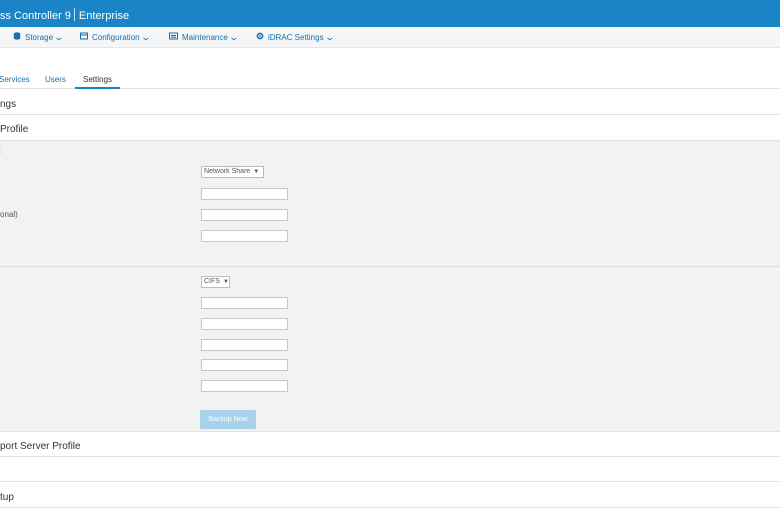 This screenshot has height=516, width=780. I want to click on optional-field-label: onal), so click(9, 214).